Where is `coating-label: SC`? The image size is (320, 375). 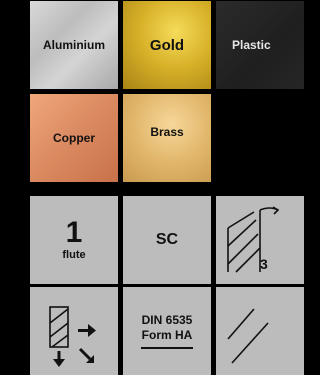
coating-label: SC is located at coordinates (167, 239).